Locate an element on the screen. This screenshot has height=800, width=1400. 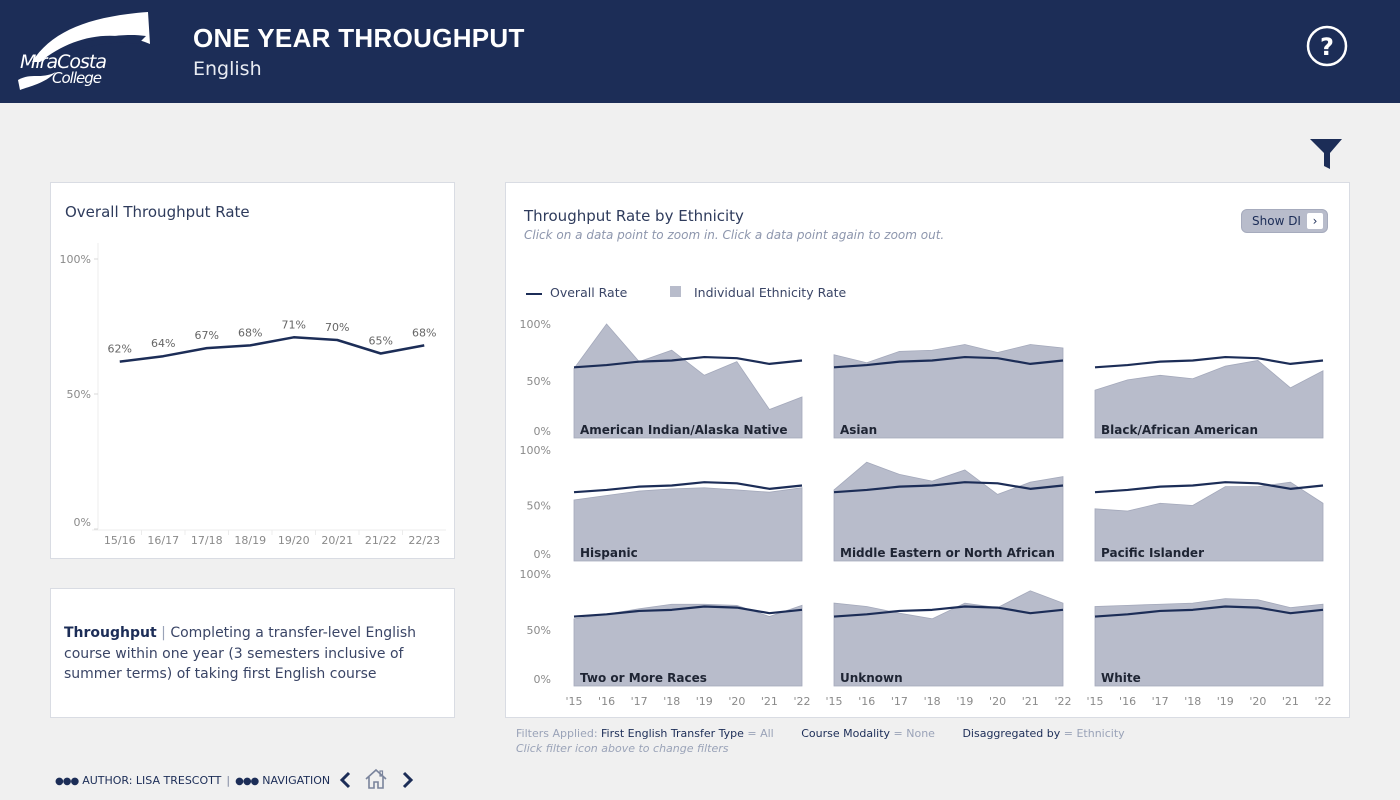
ethnicity-panel-pacific-islander: Pacific Islander is located at coordinates (1209, 519).